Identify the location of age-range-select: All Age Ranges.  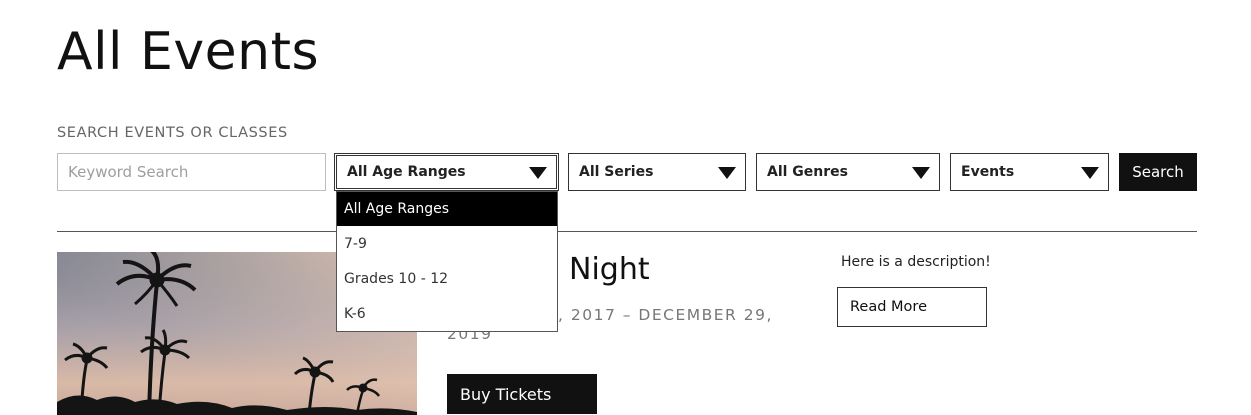
(446, 172).